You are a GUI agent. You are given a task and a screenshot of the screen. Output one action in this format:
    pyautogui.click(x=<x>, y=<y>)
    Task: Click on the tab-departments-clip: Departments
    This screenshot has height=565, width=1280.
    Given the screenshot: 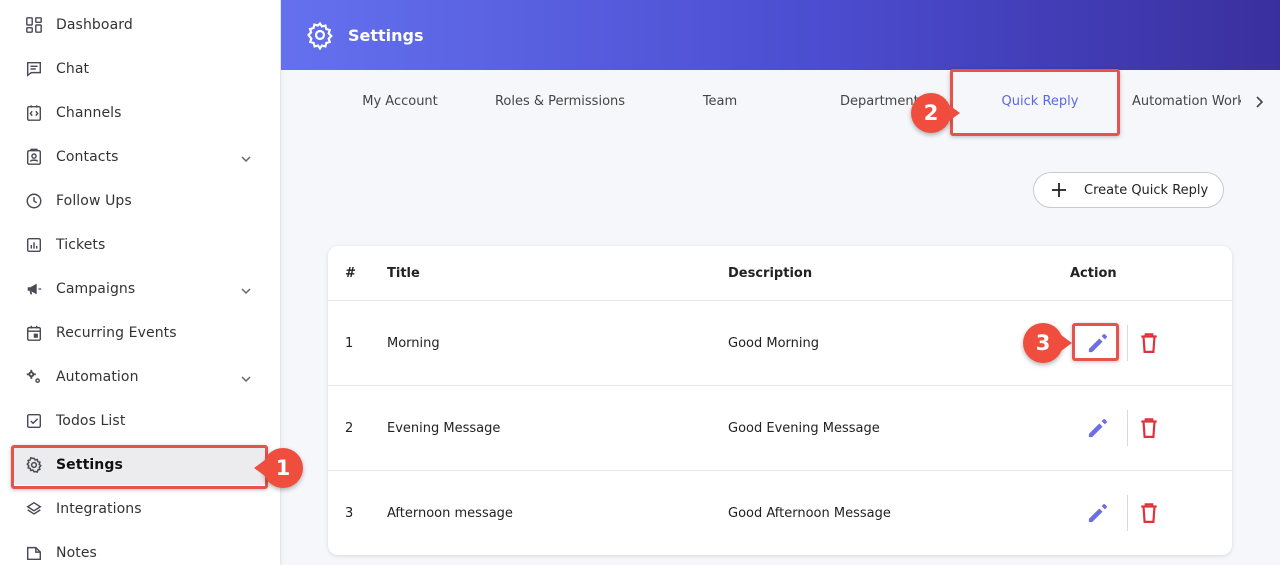 What is the action you would take?
    pyautogui.click(x=879, y=101)
    